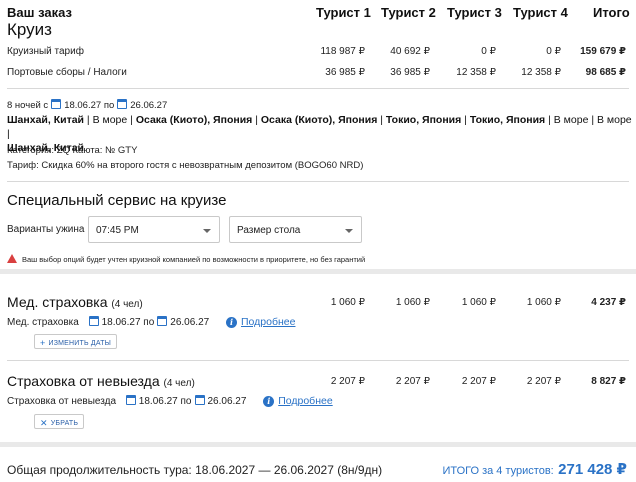 The height and width of the screenshot is (482, 636). Describe the element at coordinates (154, 229) in the screenshot. I see `dinner-select: 07:45 PM` at that location.